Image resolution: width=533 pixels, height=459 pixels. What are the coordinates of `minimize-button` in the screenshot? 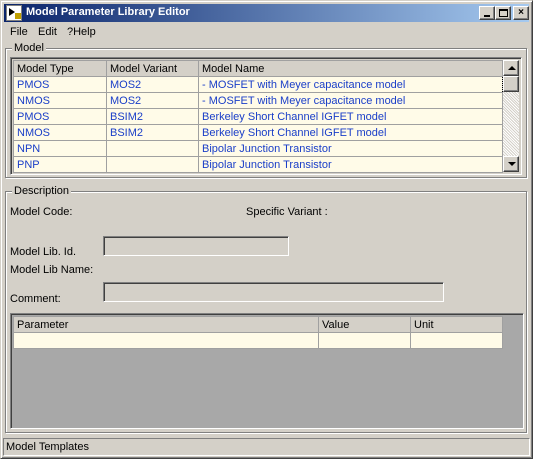 It's located at (487, 13).